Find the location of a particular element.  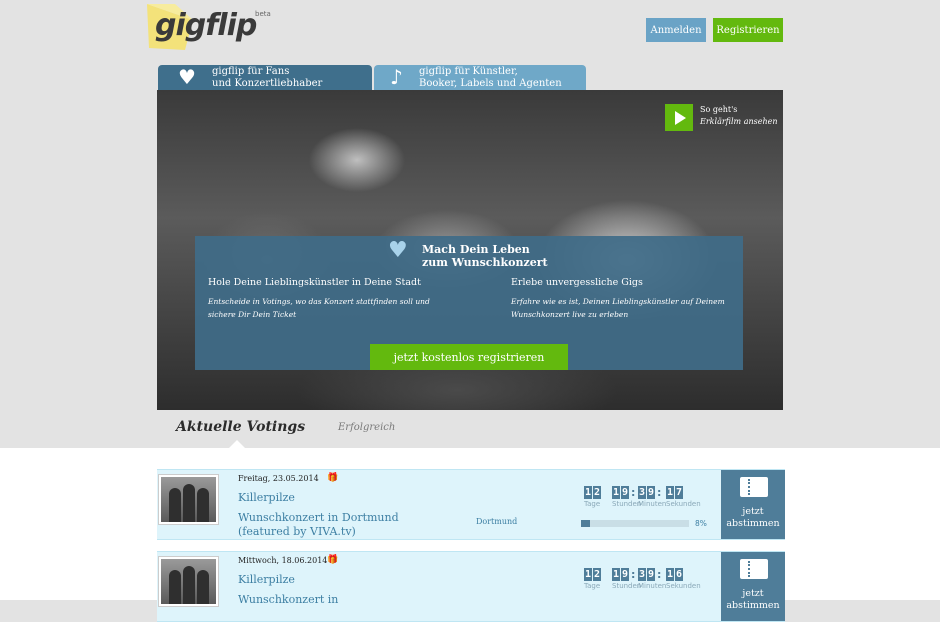

countdown-seconds: 16 Sekunden is located at coordinates (683, 579).